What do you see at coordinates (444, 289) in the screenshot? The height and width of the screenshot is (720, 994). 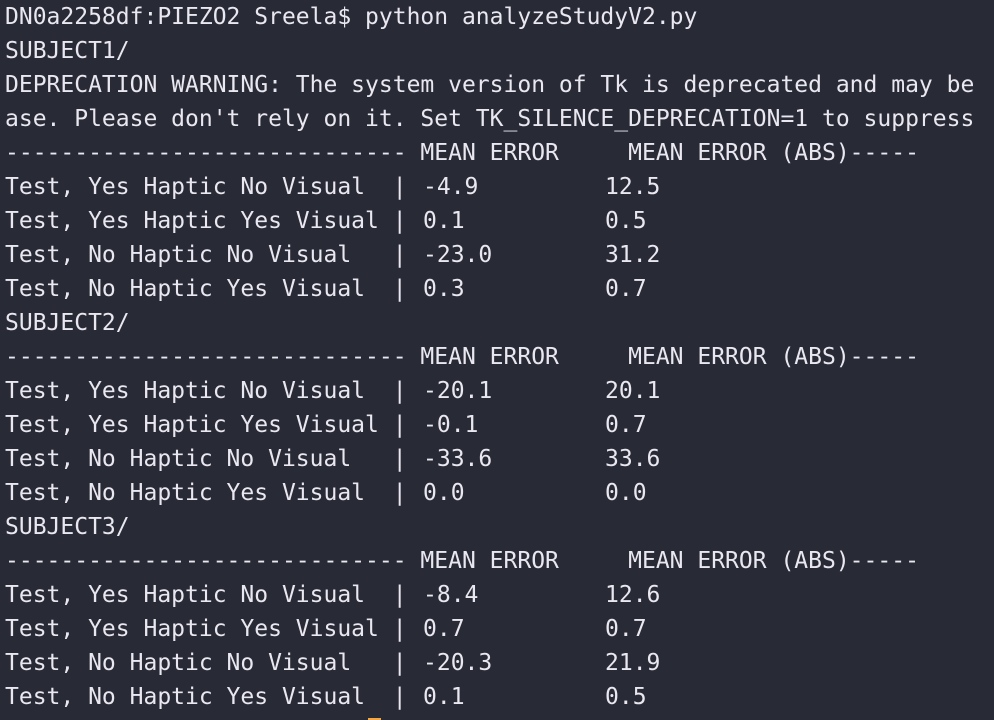 I see `mean-error-value: 0.3` at bounding box center [444, 289].